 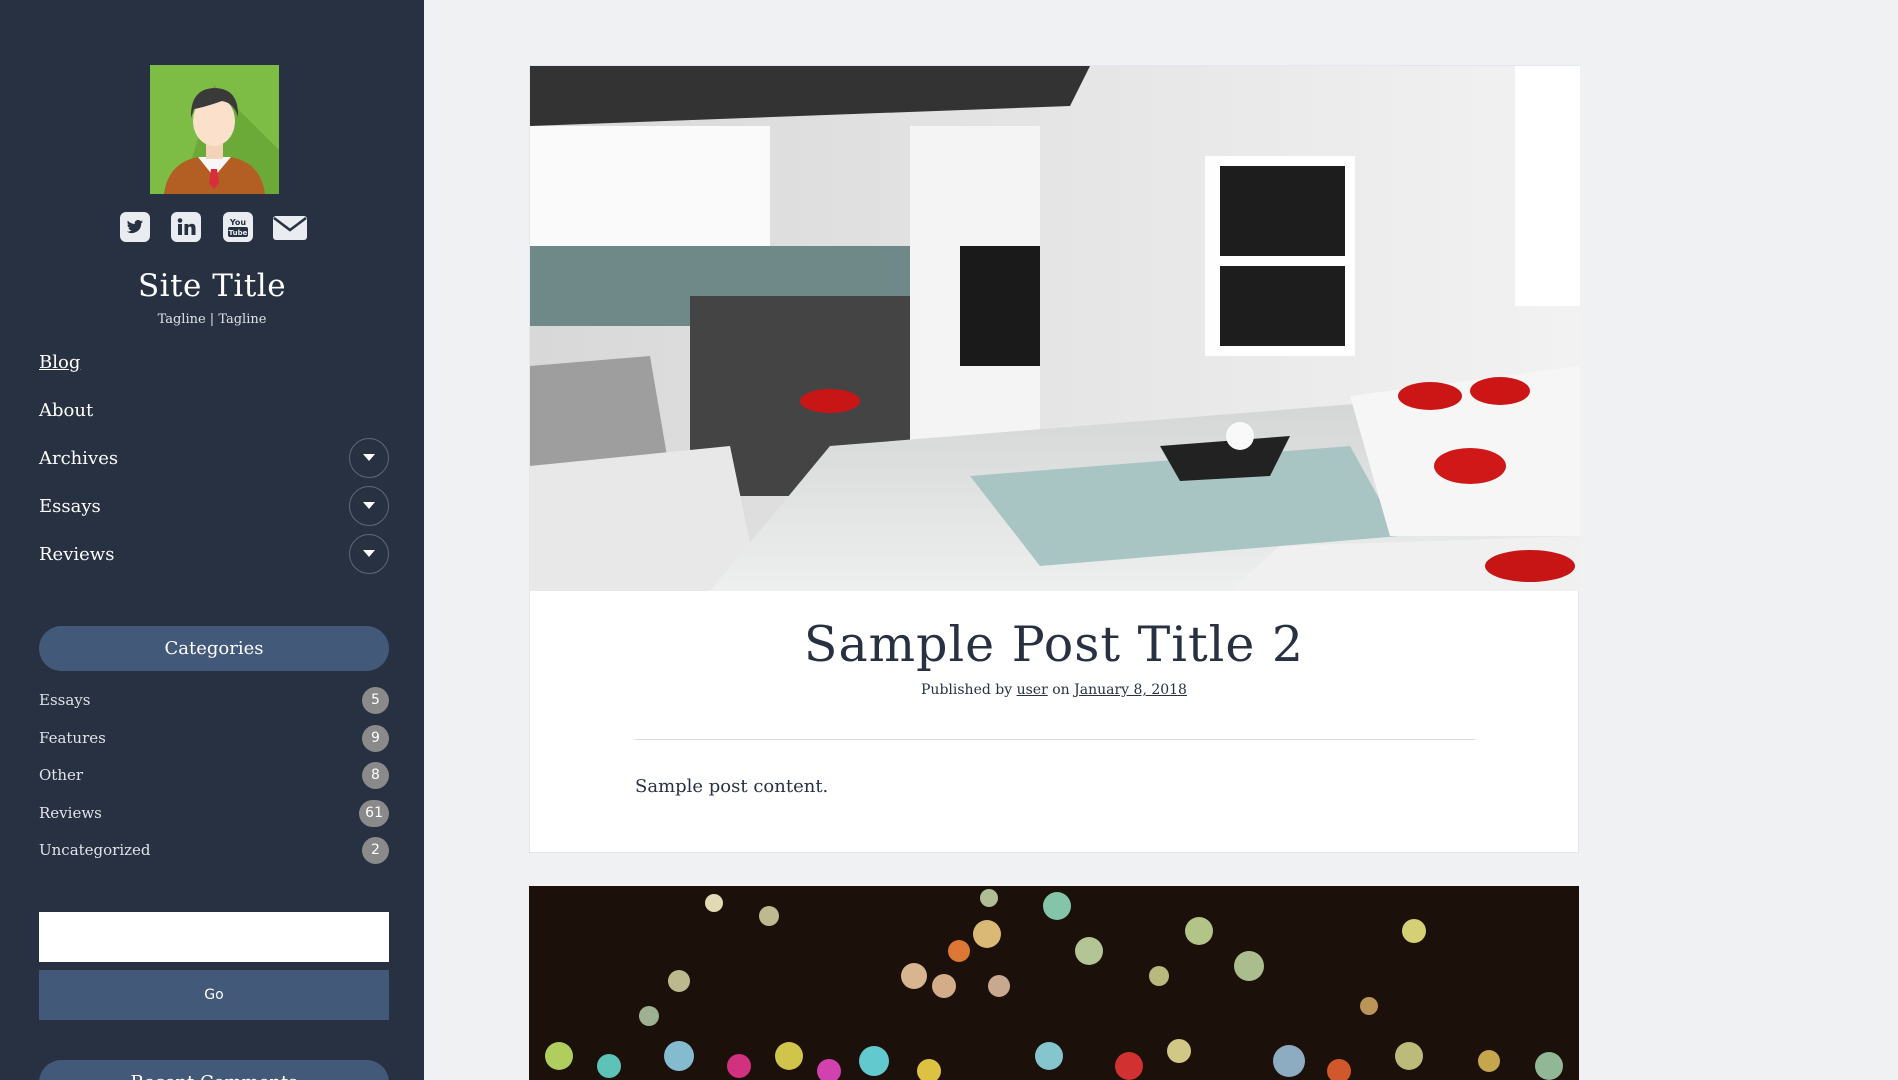 I want to click on category-name: Other, so click(x=61, y=775).